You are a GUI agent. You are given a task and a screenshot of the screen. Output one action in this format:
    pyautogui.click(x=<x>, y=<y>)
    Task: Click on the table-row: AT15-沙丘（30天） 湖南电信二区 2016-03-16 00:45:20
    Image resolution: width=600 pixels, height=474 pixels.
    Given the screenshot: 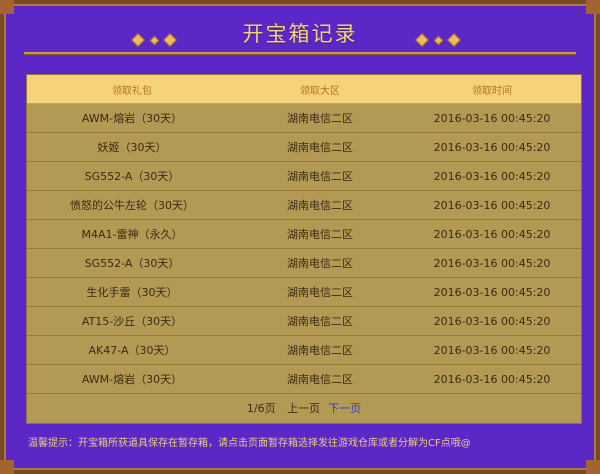 What is the action you would take?
    pyautogui.click(x=304, y=321)
    